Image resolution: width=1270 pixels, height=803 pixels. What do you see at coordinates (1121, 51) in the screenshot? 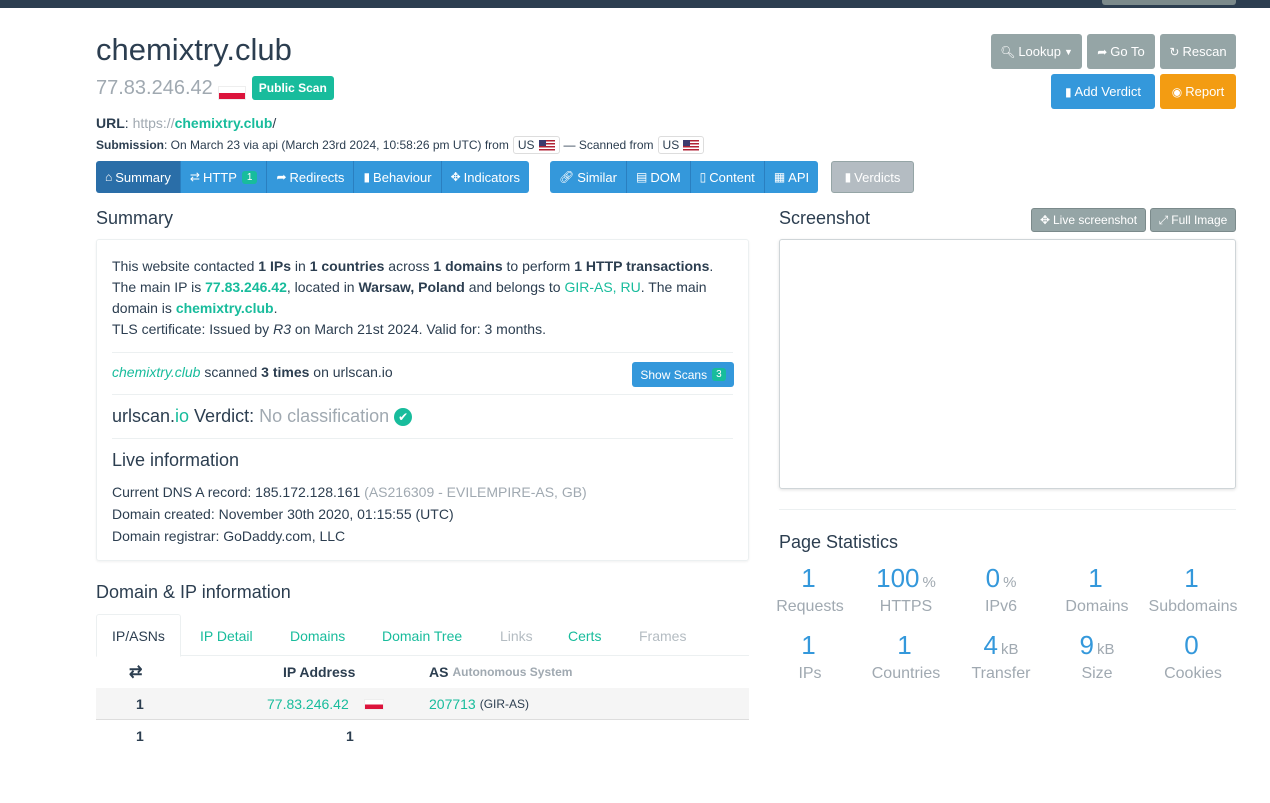
I see `goto-button: ➦ Go To` at bounding box center [1121, 51].